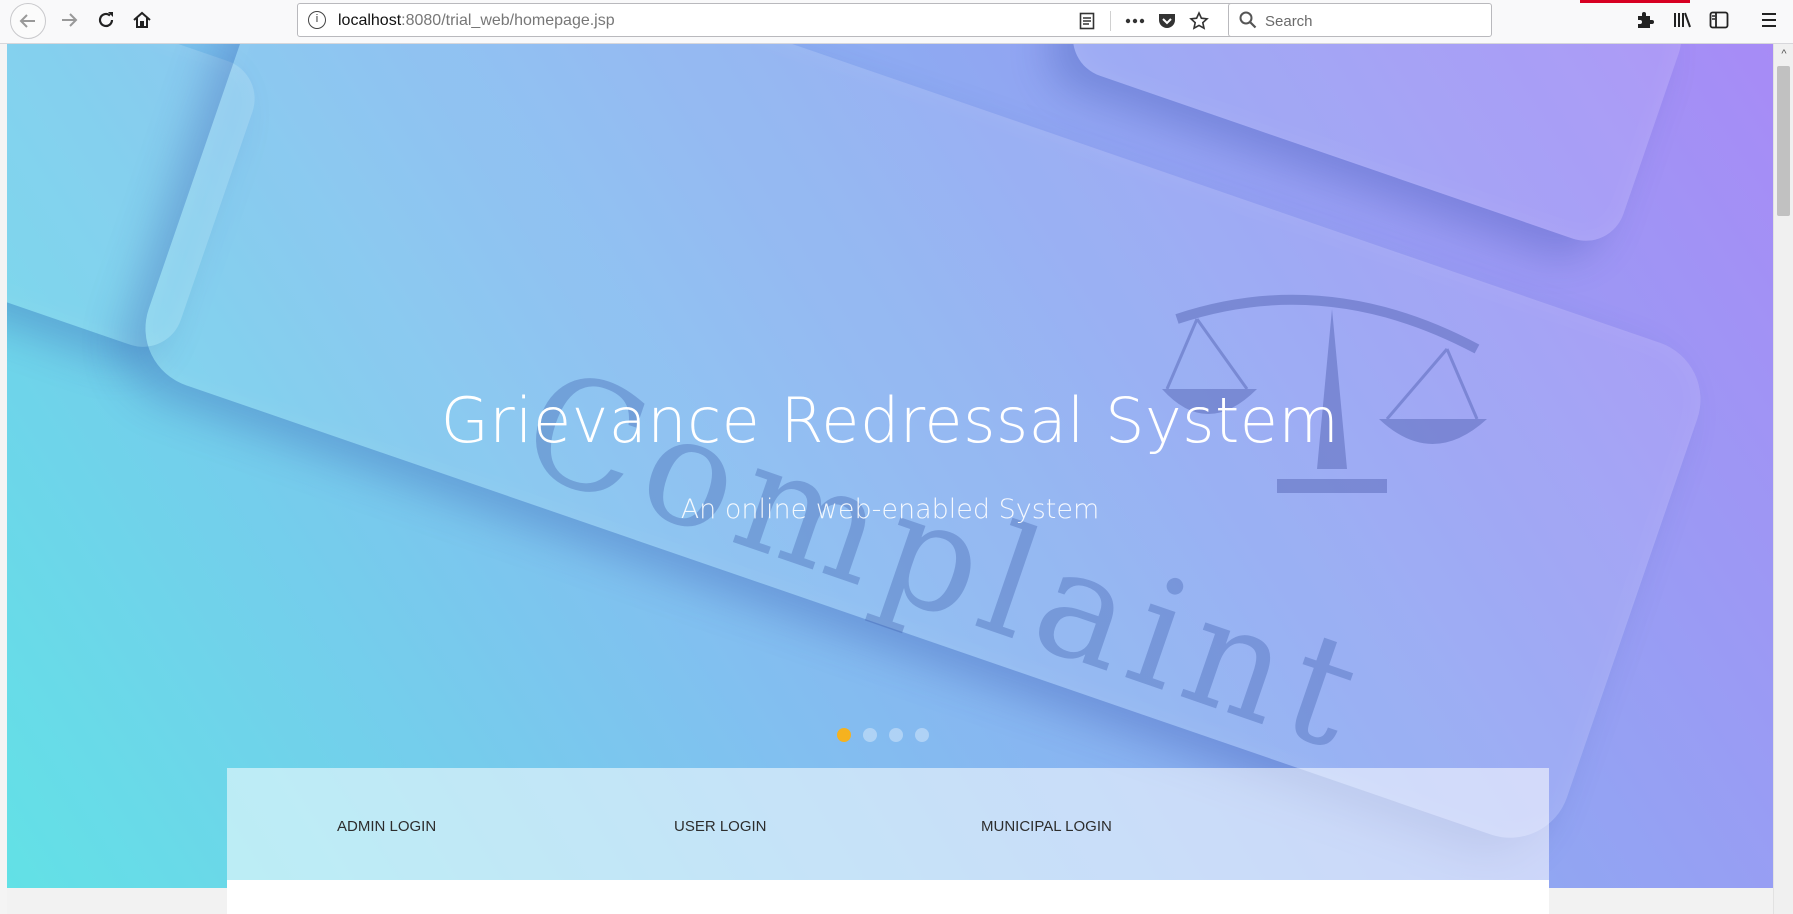 This screenshot has width=1793, height=914. What do you see at coordinates (1360, 20) in the screenshot?
I see `search-bar: Search` at bounding box center [1360, 20].